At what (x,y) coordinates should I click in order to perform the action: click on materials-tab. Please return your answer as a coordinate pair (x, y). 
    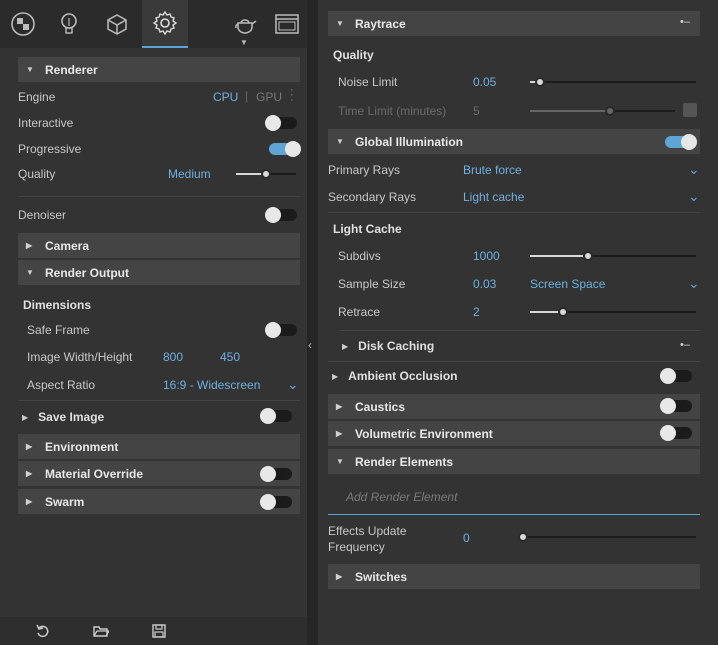
    Looking at the image, I should click on (23, 24).